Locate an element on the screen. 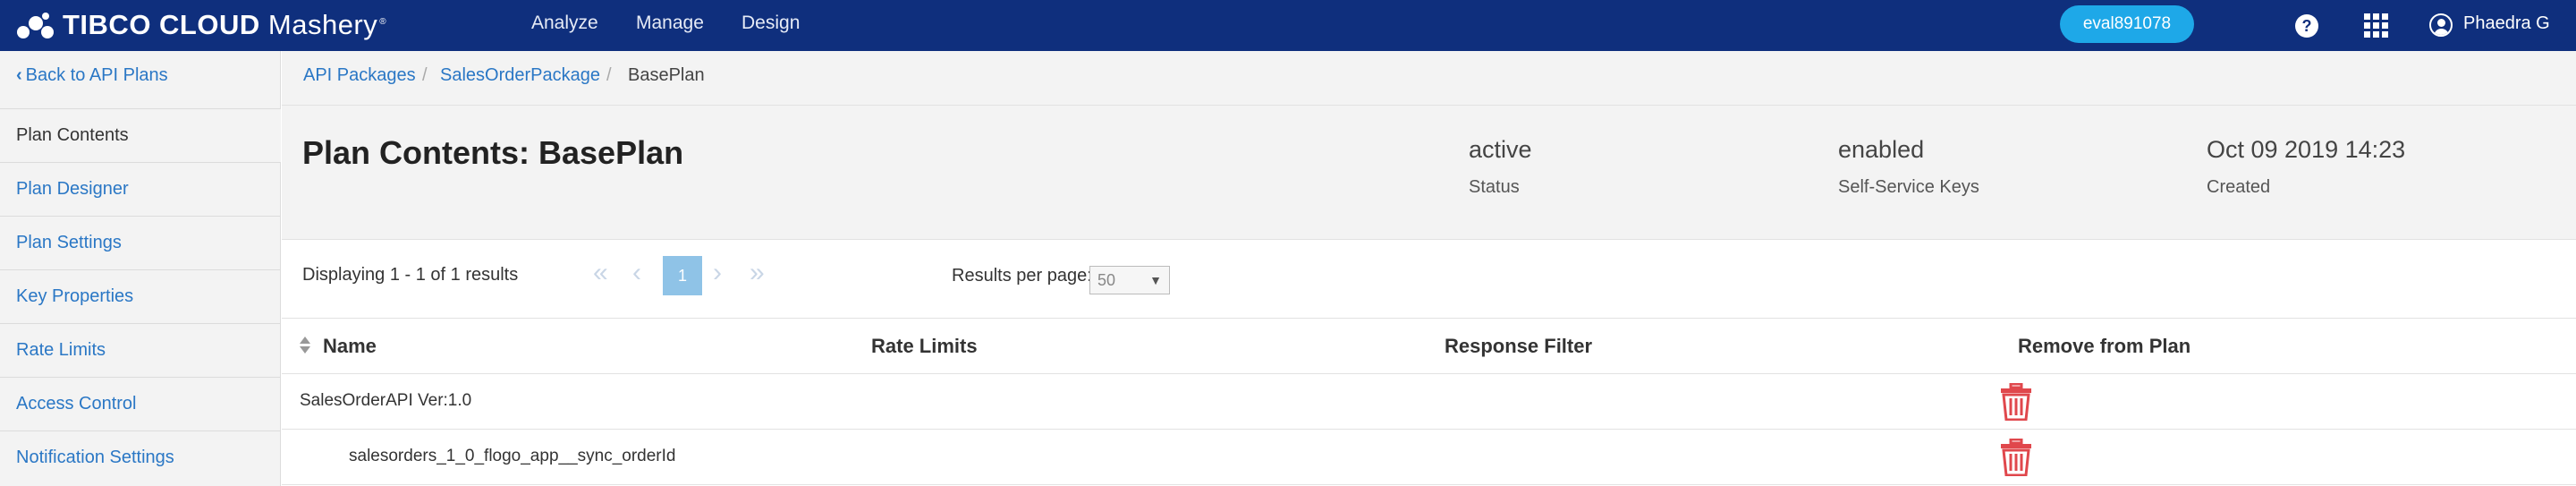  status-value: active is located at coordinates (1500, 149).